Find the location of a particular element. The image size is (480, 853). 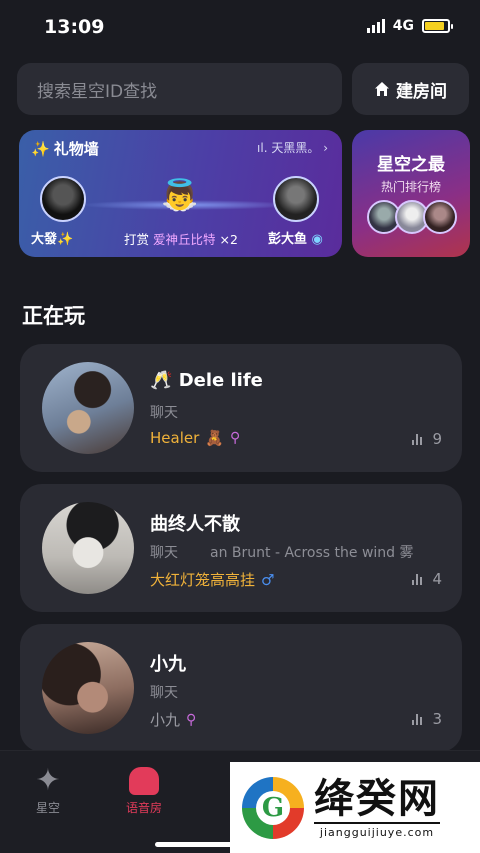

voice-room-icon is located at coordinates (144, 781).